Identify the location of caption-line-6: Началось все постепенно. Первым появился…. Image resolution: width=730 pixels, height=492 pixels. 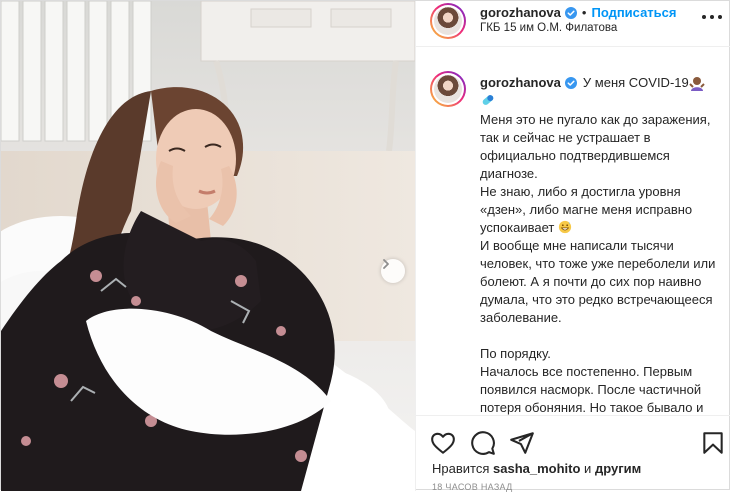
(592, 389).